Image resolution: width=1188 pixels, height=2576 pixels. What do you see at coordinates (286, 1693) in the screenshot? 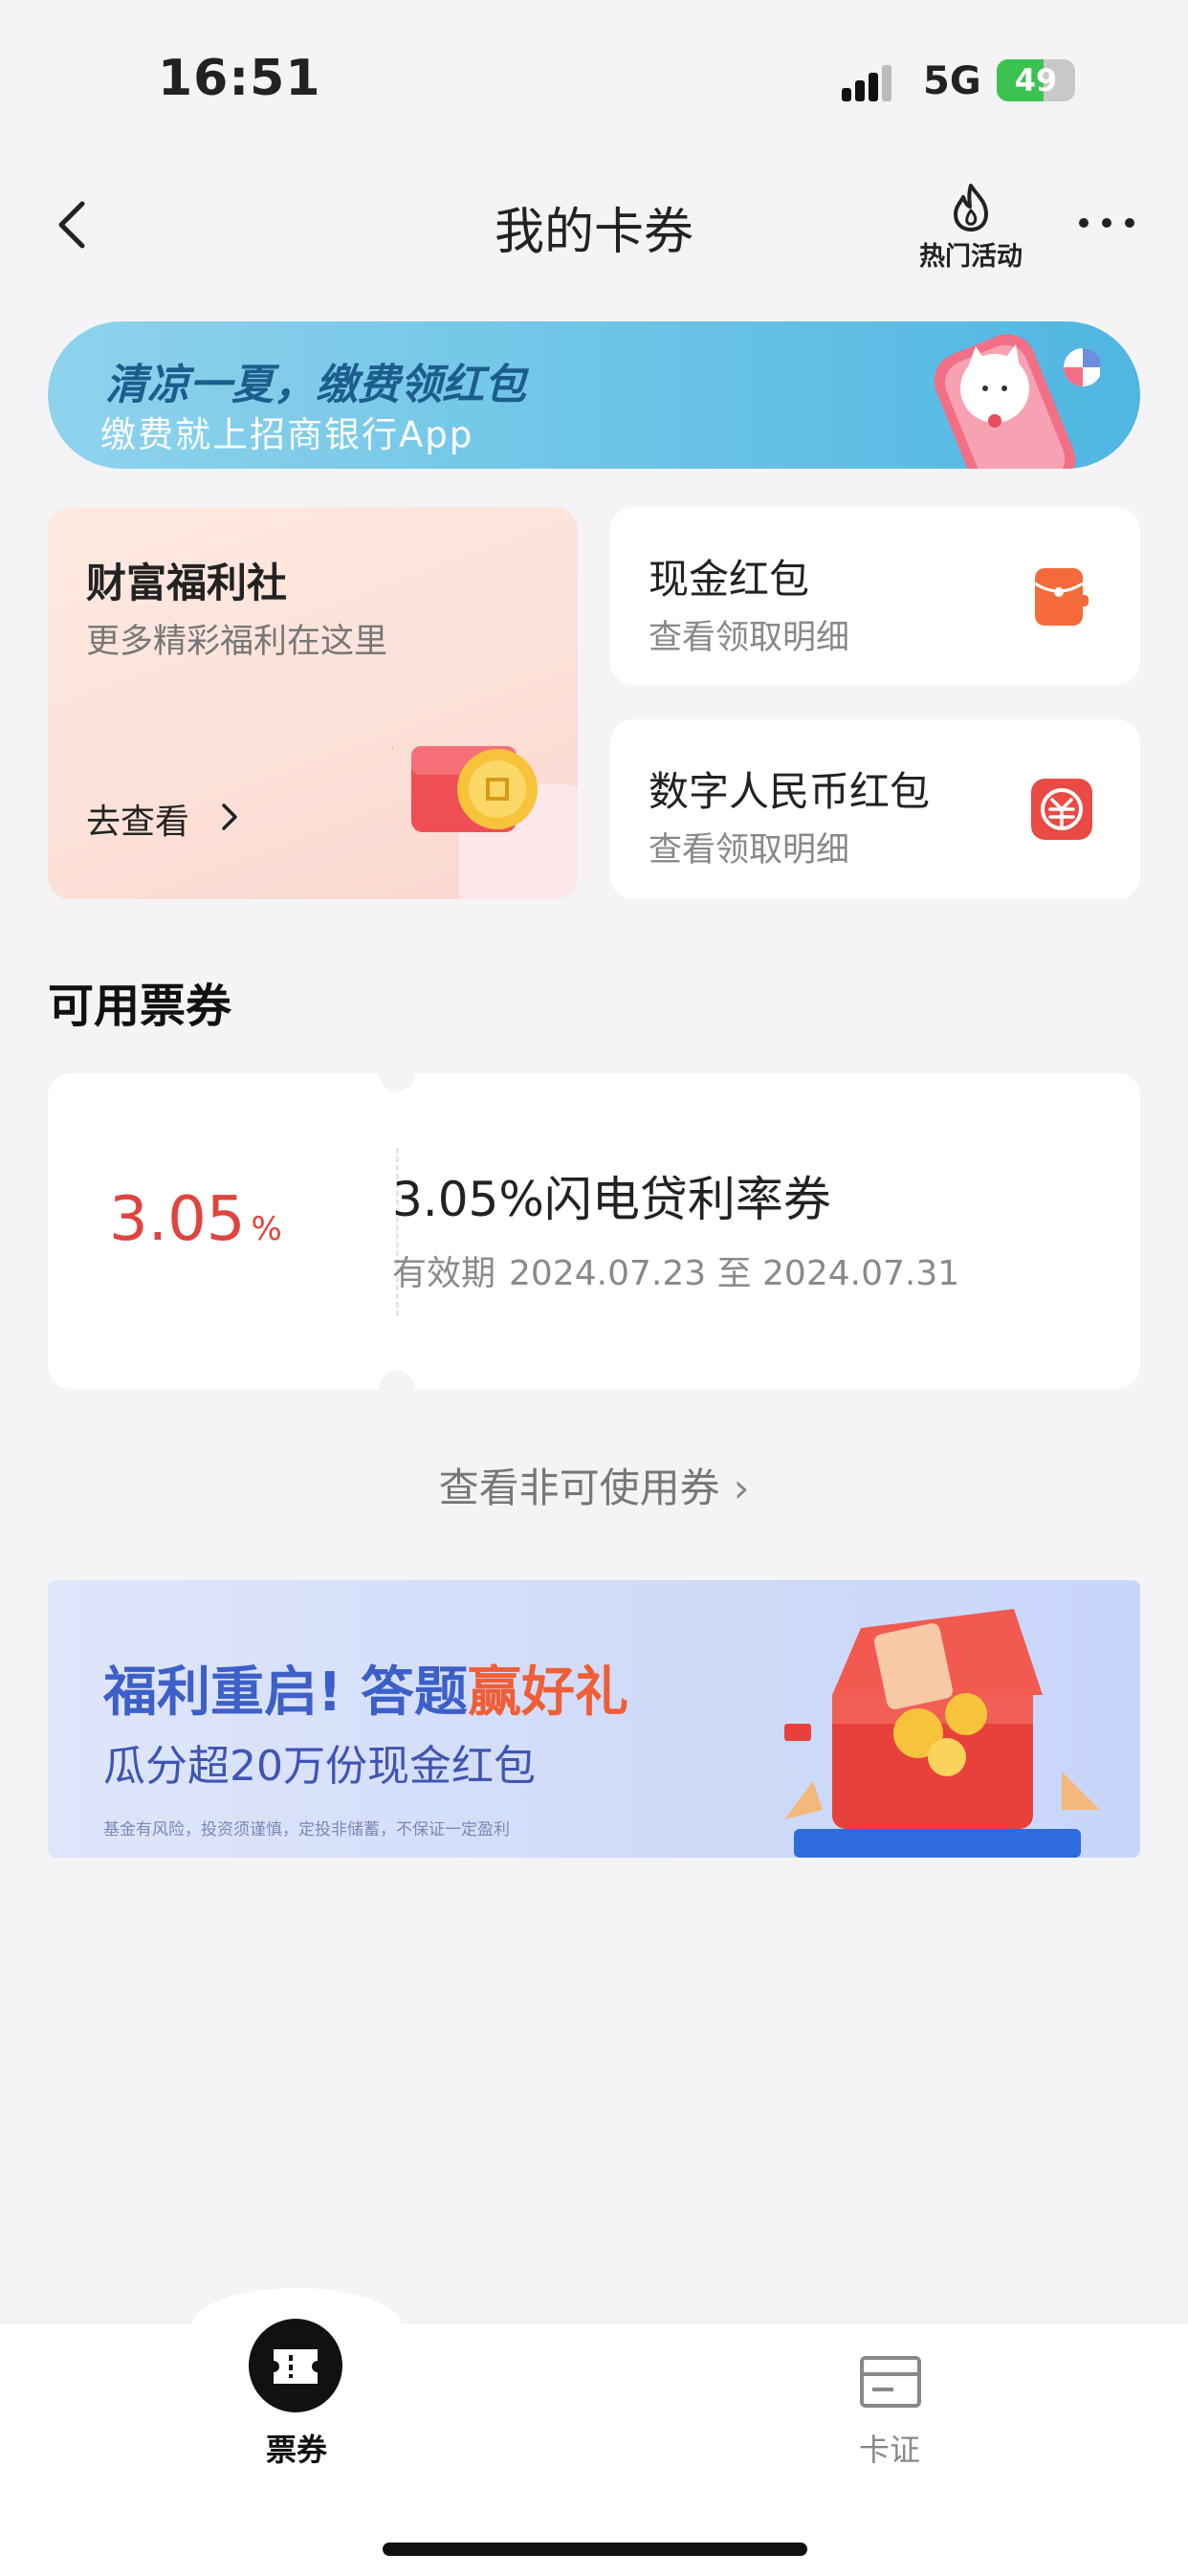
I see `quiz-banner-headline-part1: 福利重启! 答题` at bounding box center [286, 1693].